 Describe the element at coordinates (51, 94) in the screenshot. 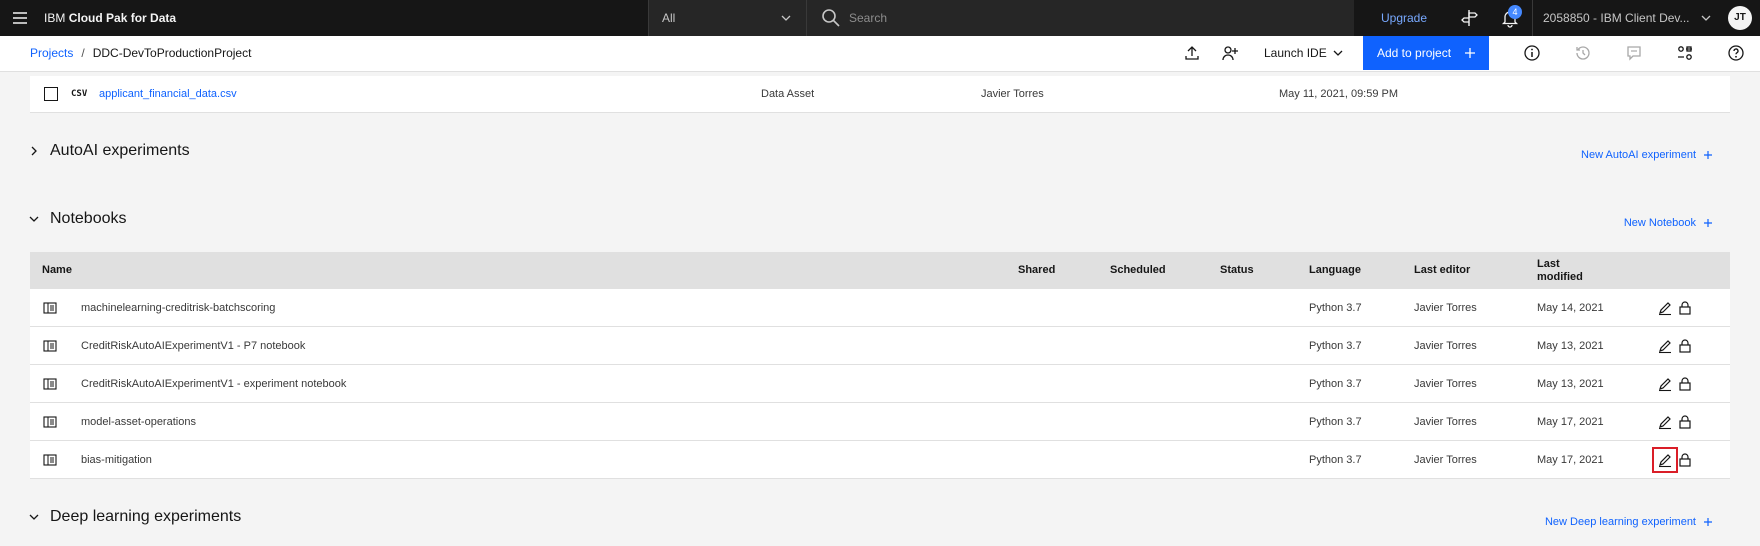

I see `row-checkbox` at that location.